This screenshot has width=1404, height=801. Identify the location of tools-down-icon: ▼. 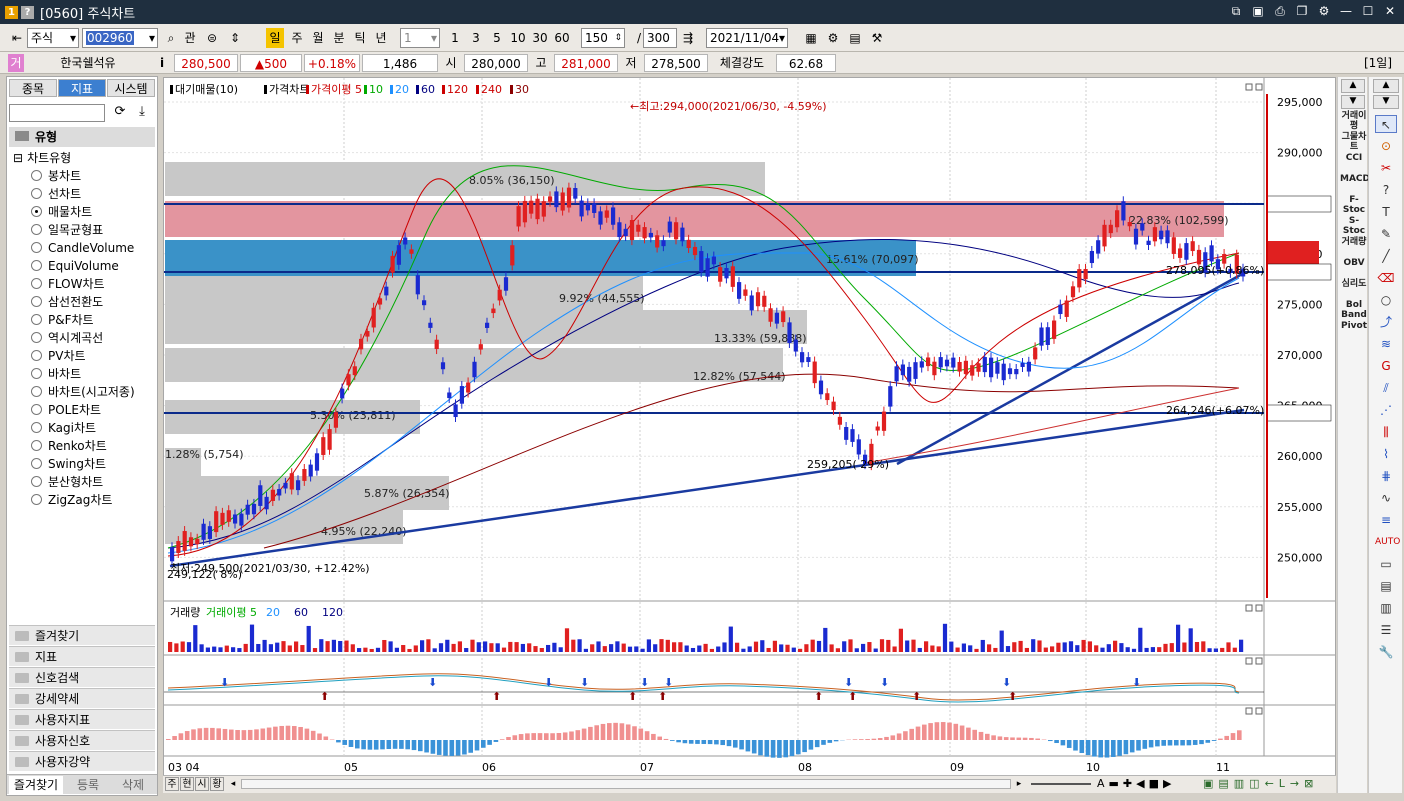
(1386, 102).